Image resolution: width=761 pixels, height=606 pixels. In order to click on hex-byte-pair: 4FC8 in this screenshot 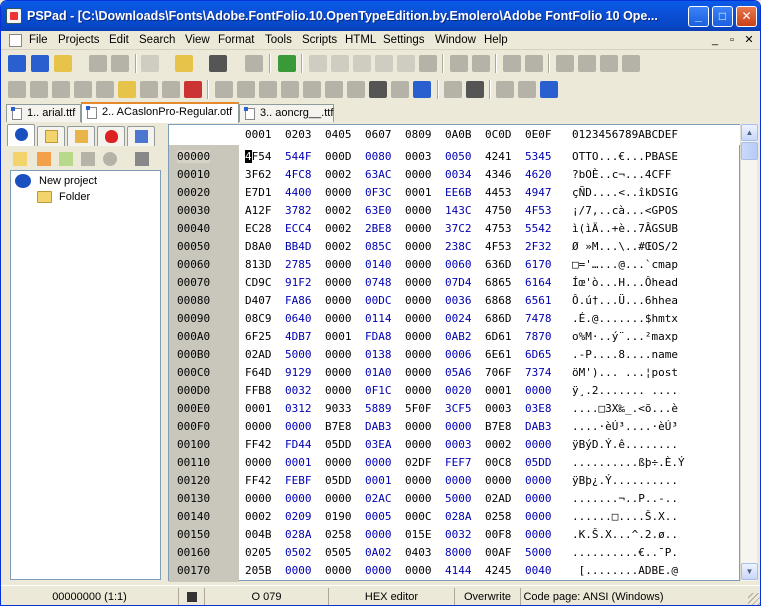, I will do `click(298, 174)`.